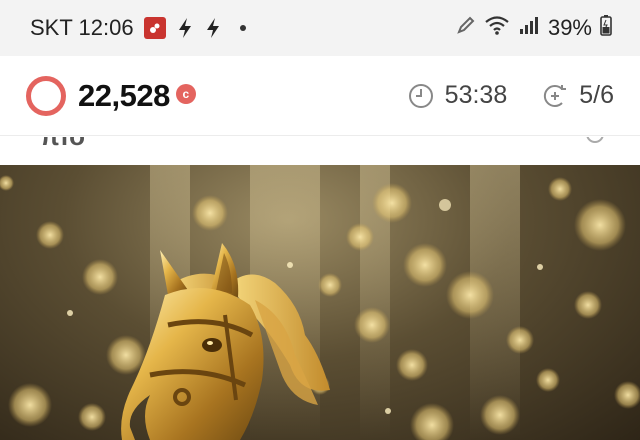  What do you see at coordinates (154, 28) in the screenshot?
I see `app-notification-icon` at bounding box center [154, 28].